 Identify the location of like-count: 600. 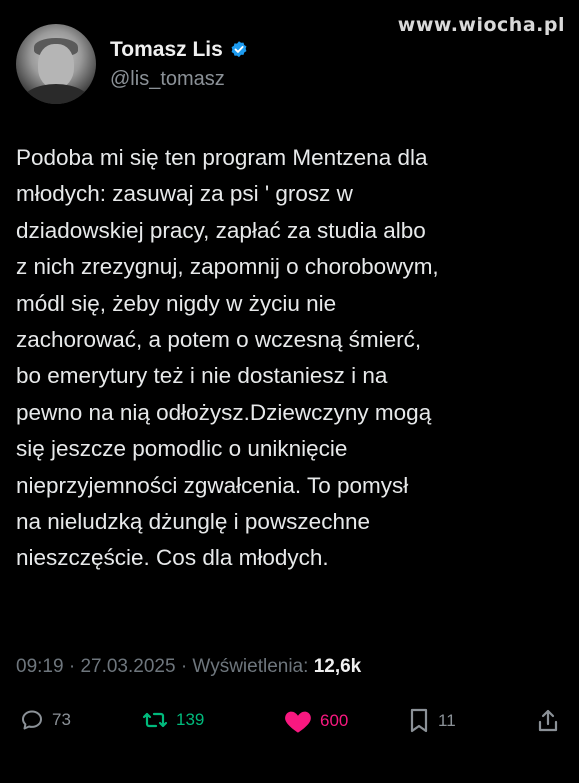
(334, 720).